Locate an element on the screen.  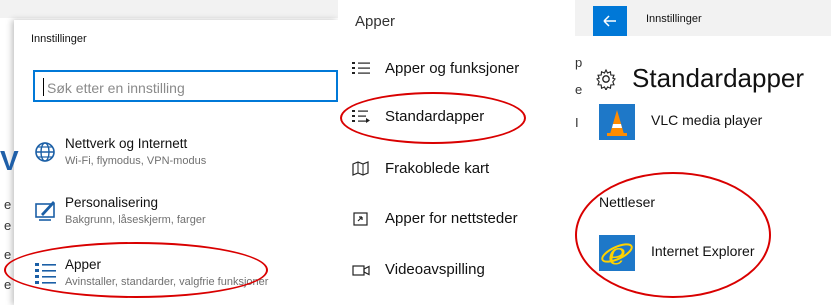
app-label: VLC media player is located at coordinates (707, 120).